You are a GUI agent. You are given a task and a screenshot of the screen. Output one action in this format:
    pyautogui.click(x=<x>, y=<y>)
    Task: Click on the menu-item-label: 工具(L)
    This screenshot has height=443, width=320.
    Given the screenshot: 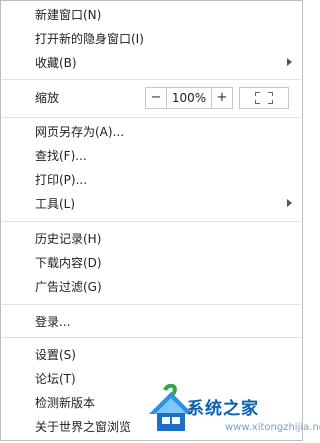 What is the action you would take?
    pyautogui.click(x=55, y=204)
    